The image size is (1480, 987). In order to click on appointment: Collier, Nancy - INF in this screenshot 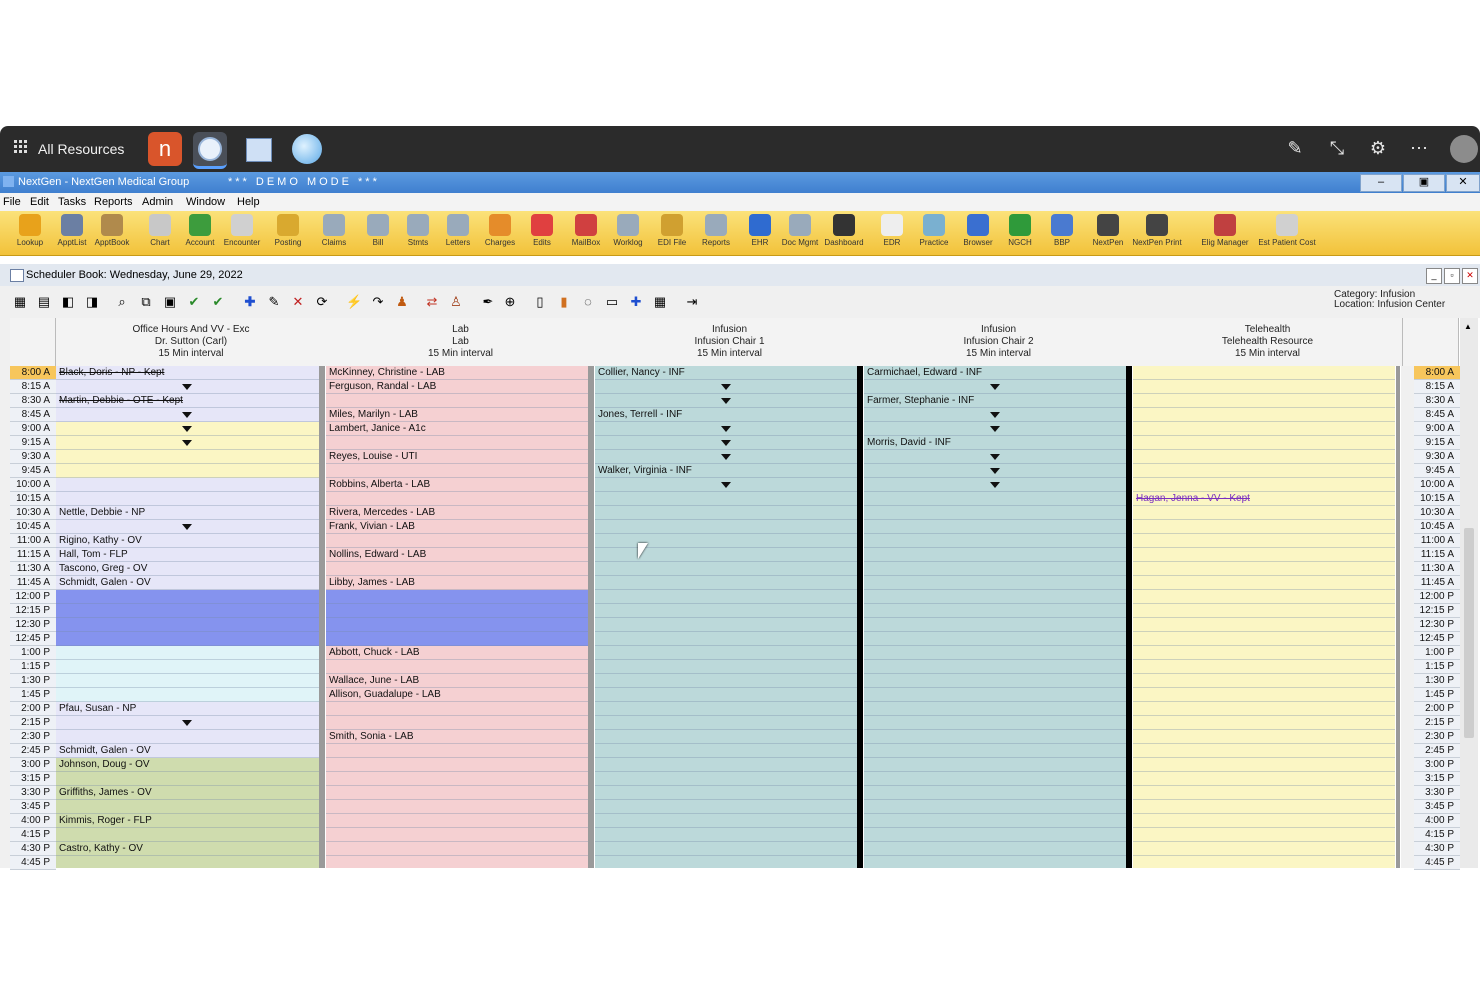, I will do `click(641, 373)`.